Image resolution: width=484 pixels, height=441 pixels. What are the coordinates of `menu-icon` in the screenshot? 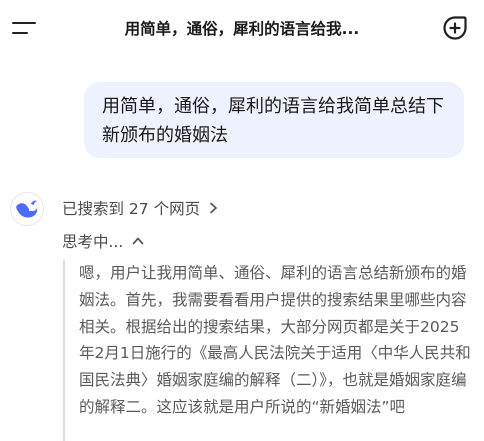 It's located at (25, 29).